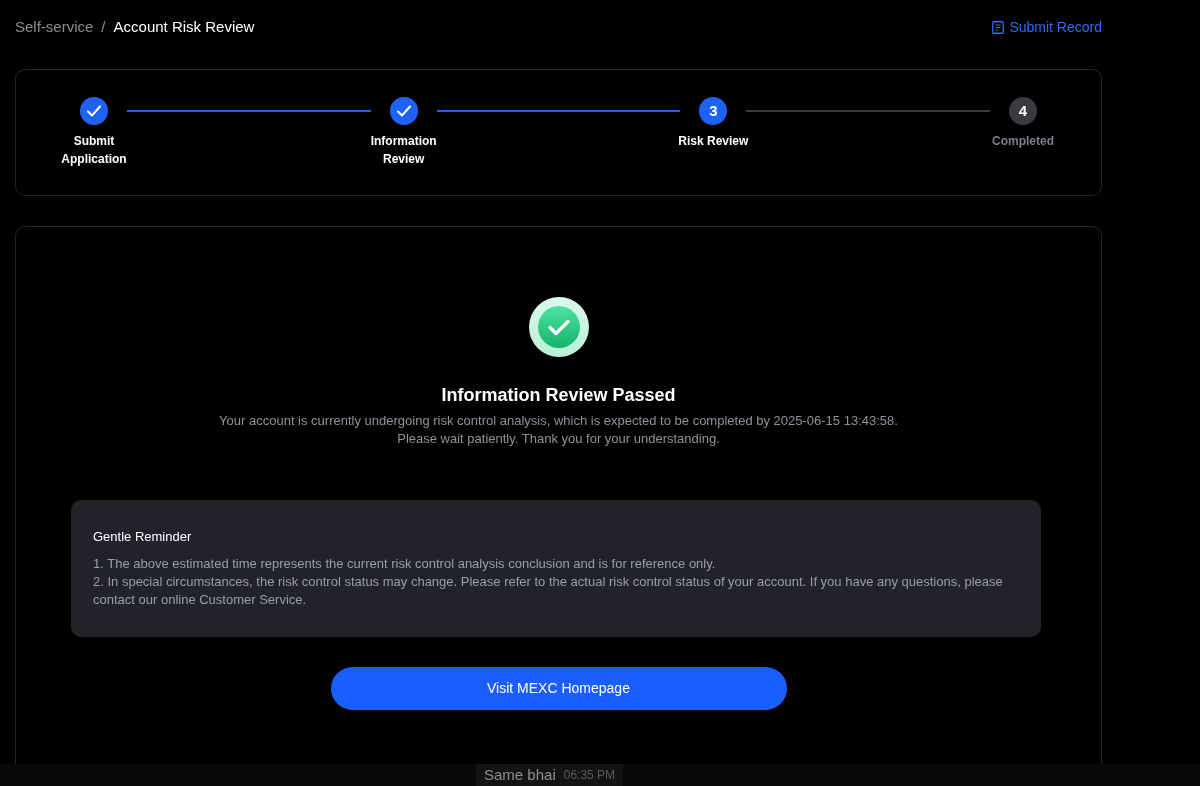 The image size is (1200, 786). Describe the element at coordinates (1023, 111) in the screenshot. I see `step-number: 4` at that location.